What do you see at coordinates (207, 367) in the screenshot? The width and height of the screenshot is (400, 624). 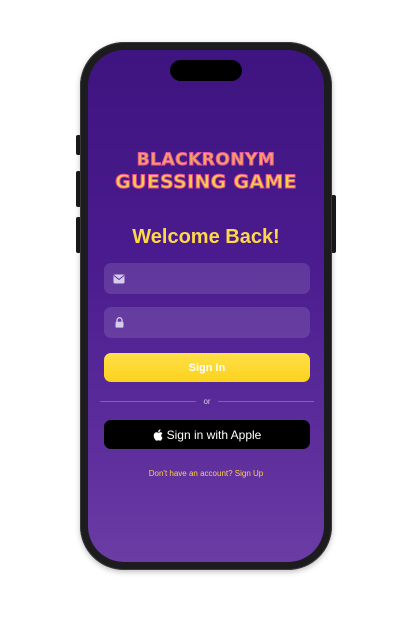 I see `sign-in-button: Sign In` at bounding box center [207, 367].